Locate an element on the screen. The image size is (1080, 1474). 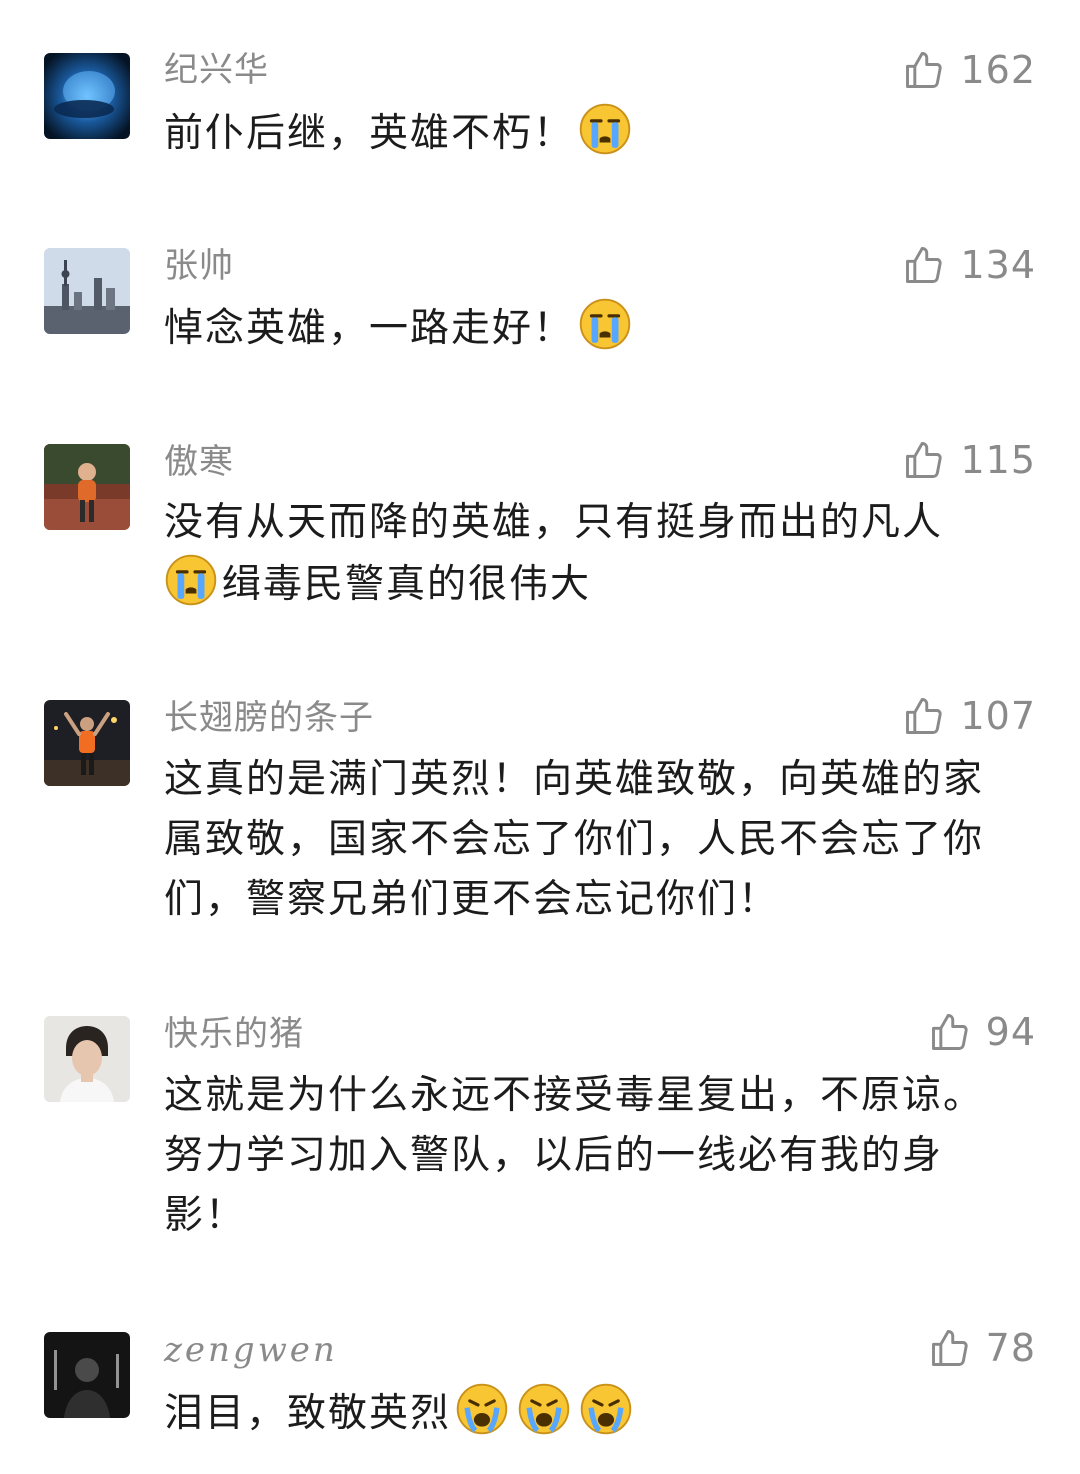
like-button: 162 is located at coordinates (969, 70).